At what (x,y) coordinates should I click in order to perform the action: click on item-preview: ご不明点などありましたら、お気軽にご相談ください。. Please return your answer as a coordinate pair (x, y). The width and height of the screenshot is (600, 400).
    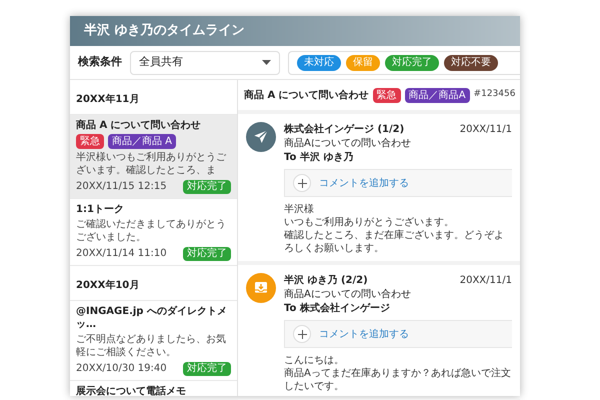
    Looking at the image, I should click on (151, 346).